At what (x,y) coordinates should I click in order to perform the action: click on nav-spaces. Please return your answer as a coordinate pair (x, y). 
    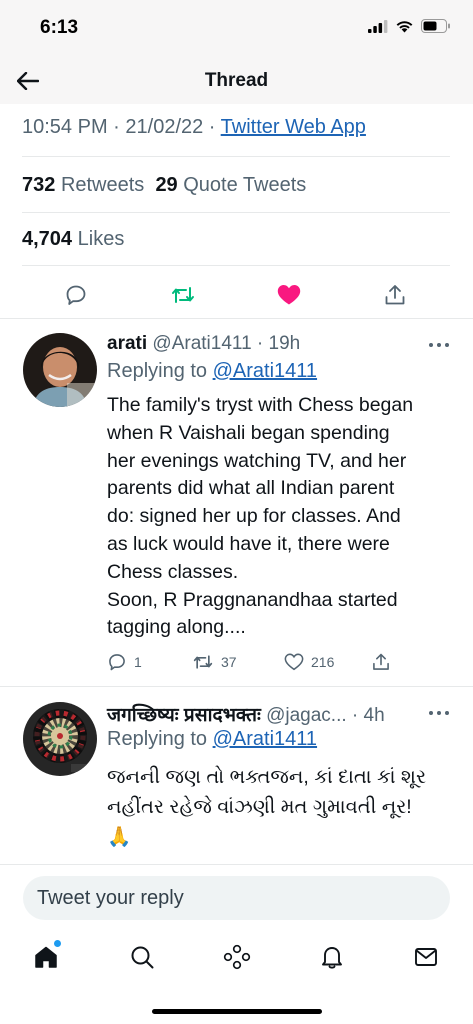
    Looking at the image, I should click on (237, 957).